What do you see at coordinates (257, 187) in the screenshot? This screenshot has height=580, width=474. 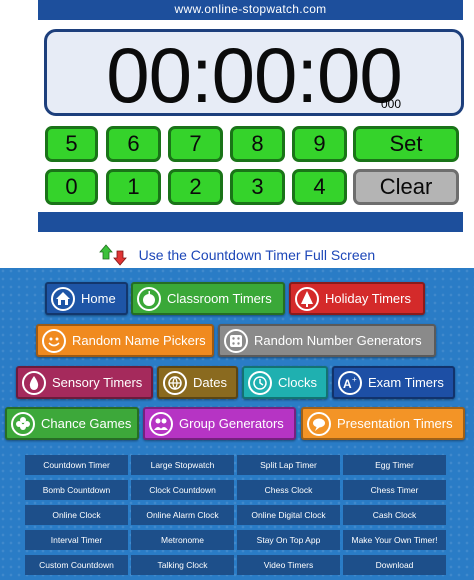 I see `key-3: 3` at bounding box center [257, 187].